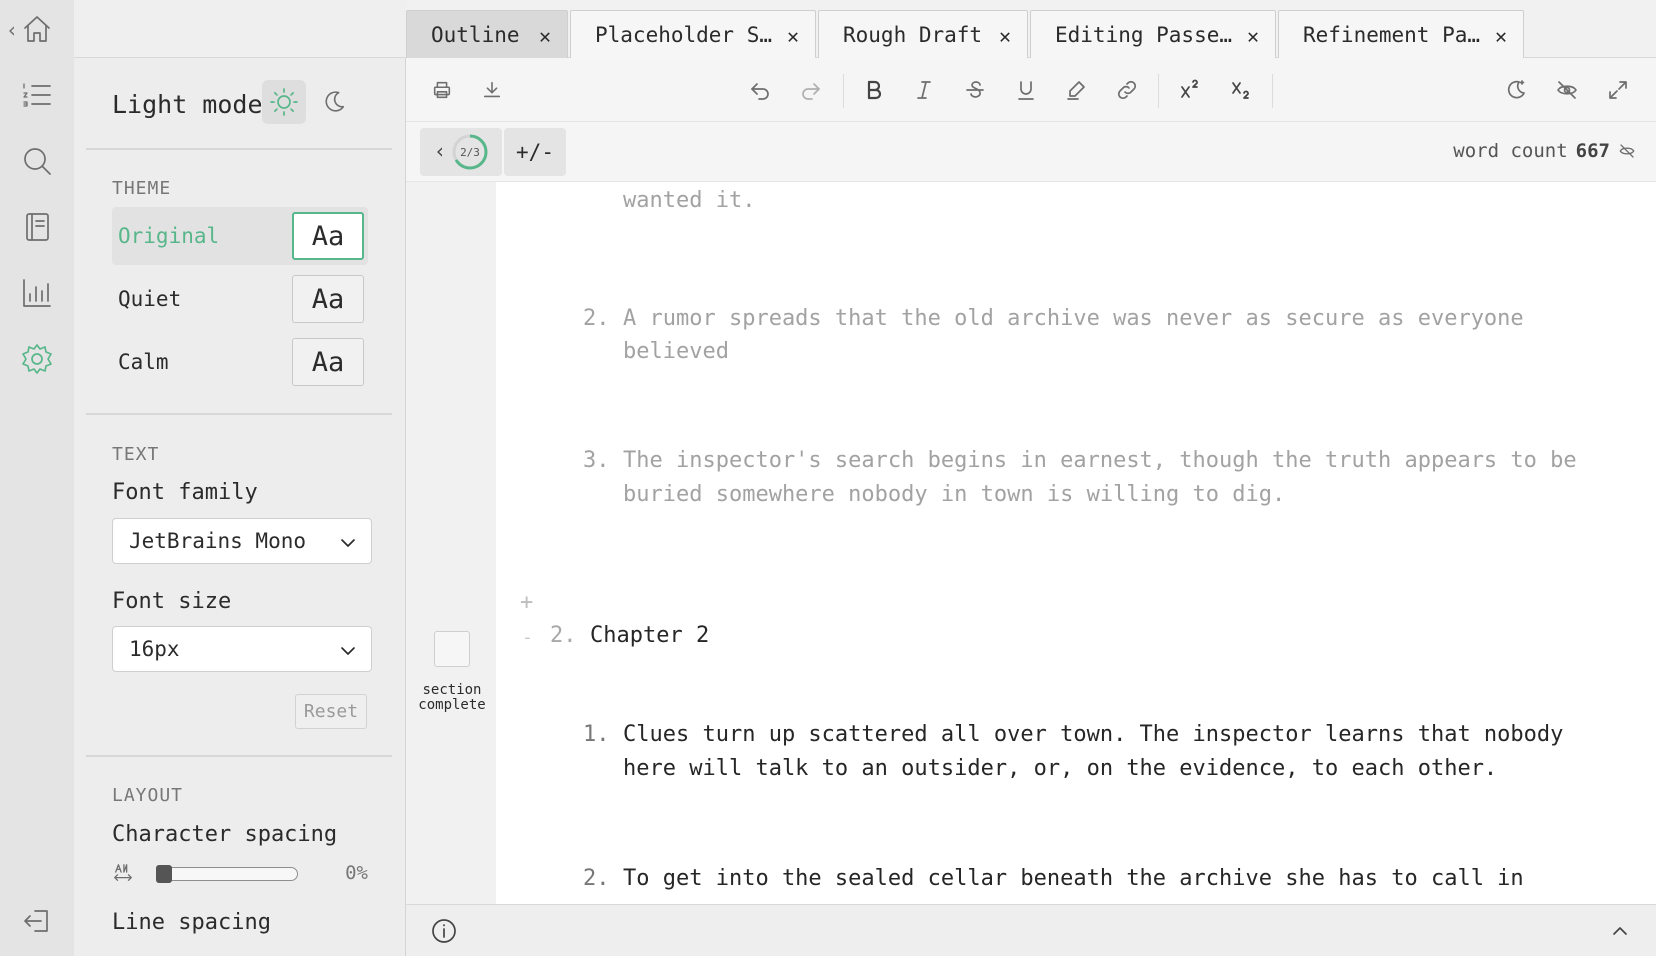 This screenshot has height=956, width=1656. I want to click on item-number: 2., so click(596, 878).